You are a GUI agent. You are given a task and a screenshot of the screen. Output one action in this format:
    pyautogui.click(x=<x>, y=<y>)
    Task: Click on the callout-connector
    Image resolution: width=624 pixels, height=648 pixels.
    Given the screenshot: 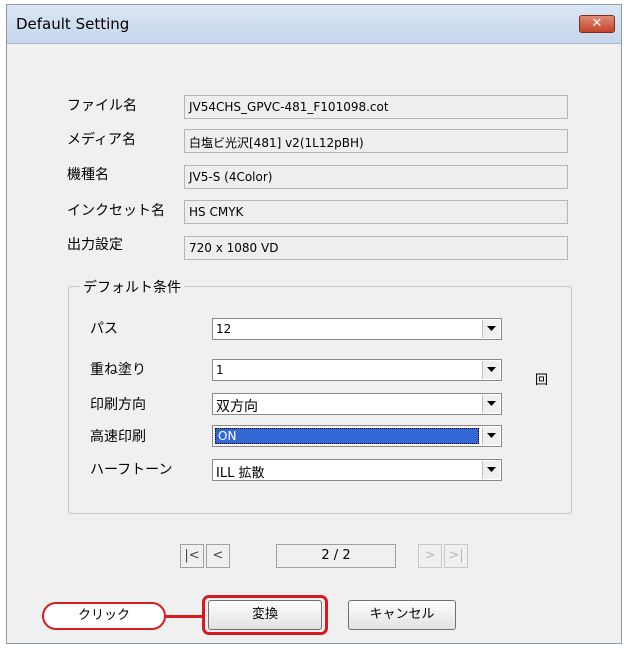 What is the action you would take?
    pyautogui.click(x=184, y=616)
    